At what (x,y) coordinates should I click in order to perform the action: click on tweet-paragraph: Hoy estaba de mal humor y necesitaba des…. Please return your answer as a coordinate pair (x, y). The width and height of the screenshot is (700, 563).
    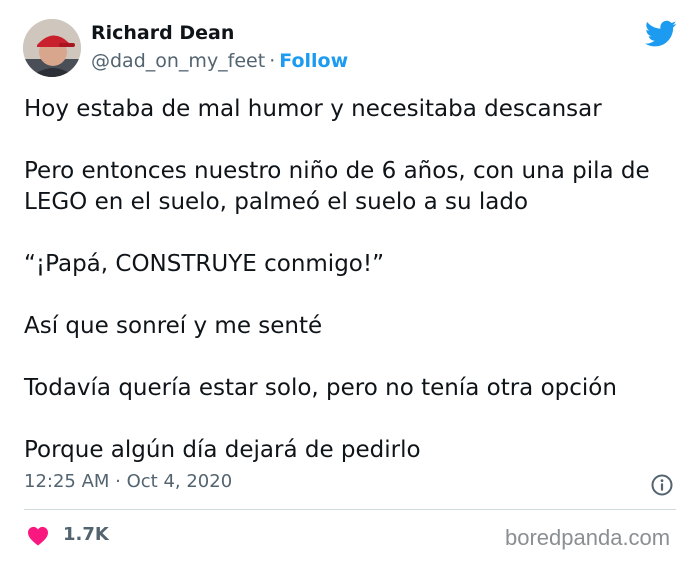
    Looking at the image, I should click on (313, 109).